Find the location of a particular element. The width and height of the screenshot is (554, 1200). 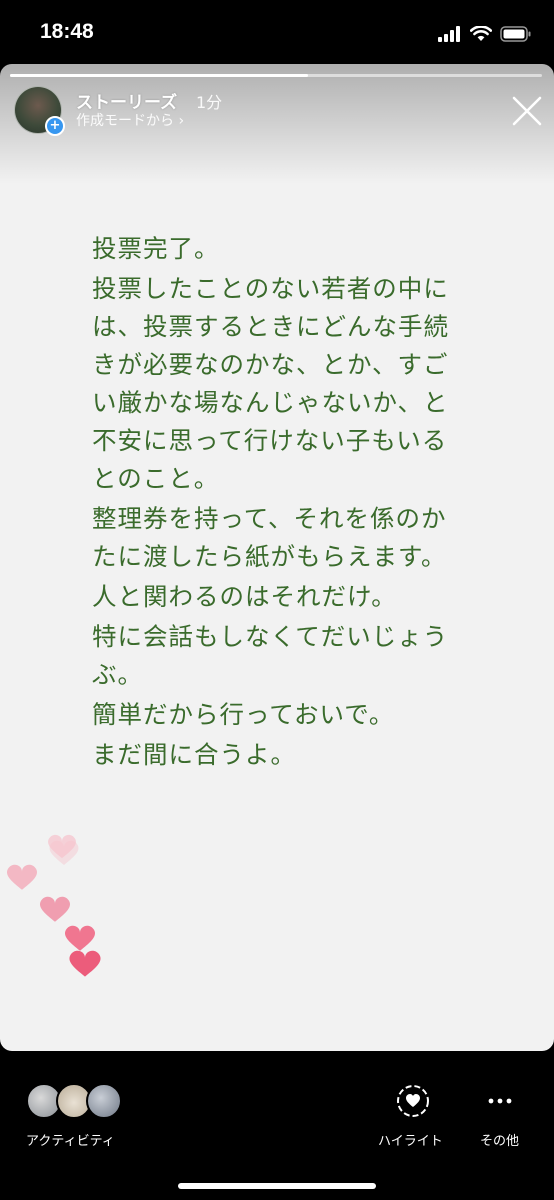

close-icon is located at coordinates (527, 111).